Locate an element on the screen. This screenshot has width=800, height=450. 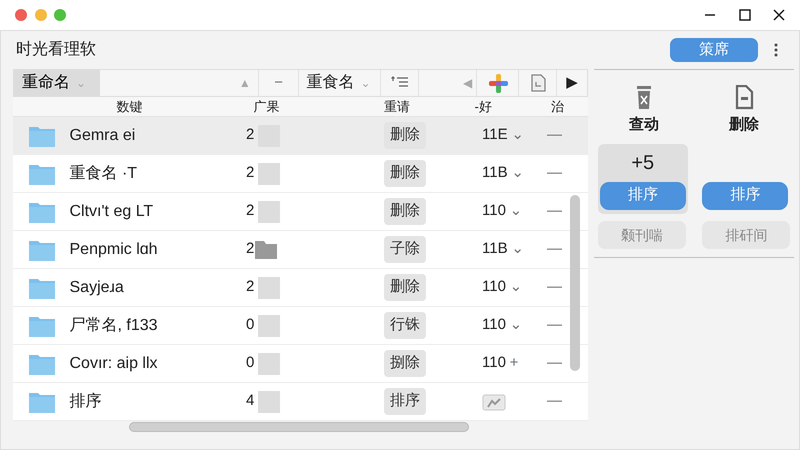
close-light is located at coordinates (21, 15).